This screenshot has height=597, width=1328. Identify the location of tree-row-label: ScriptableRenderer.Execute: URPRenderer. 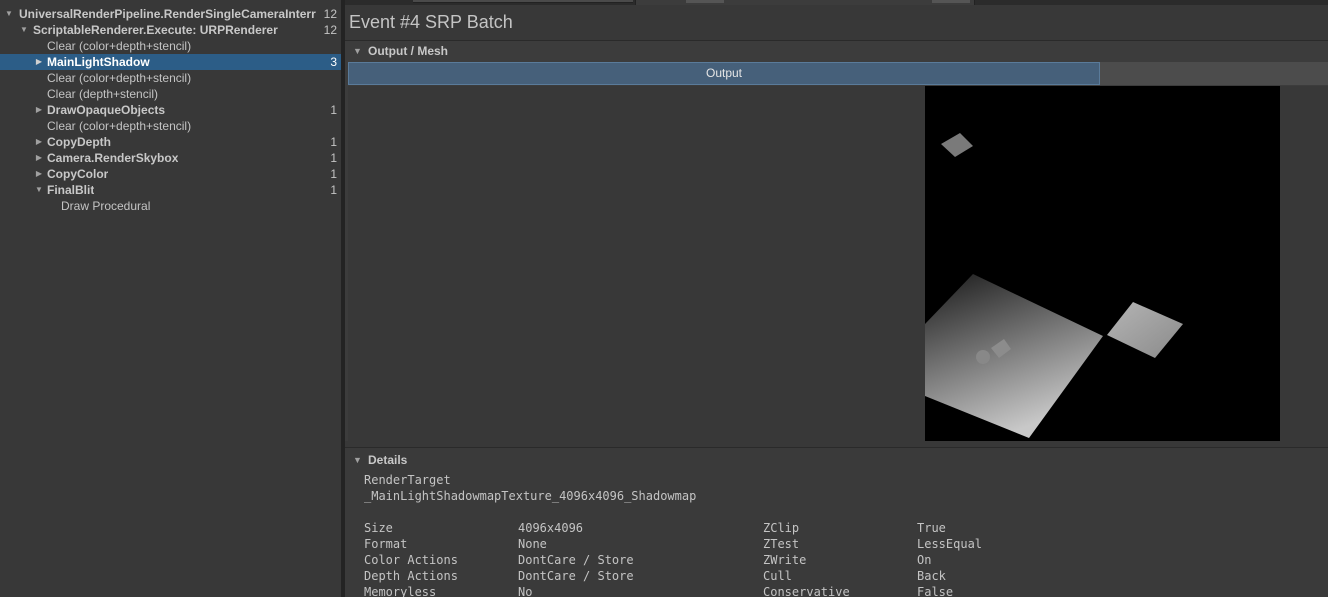
(155, 30).